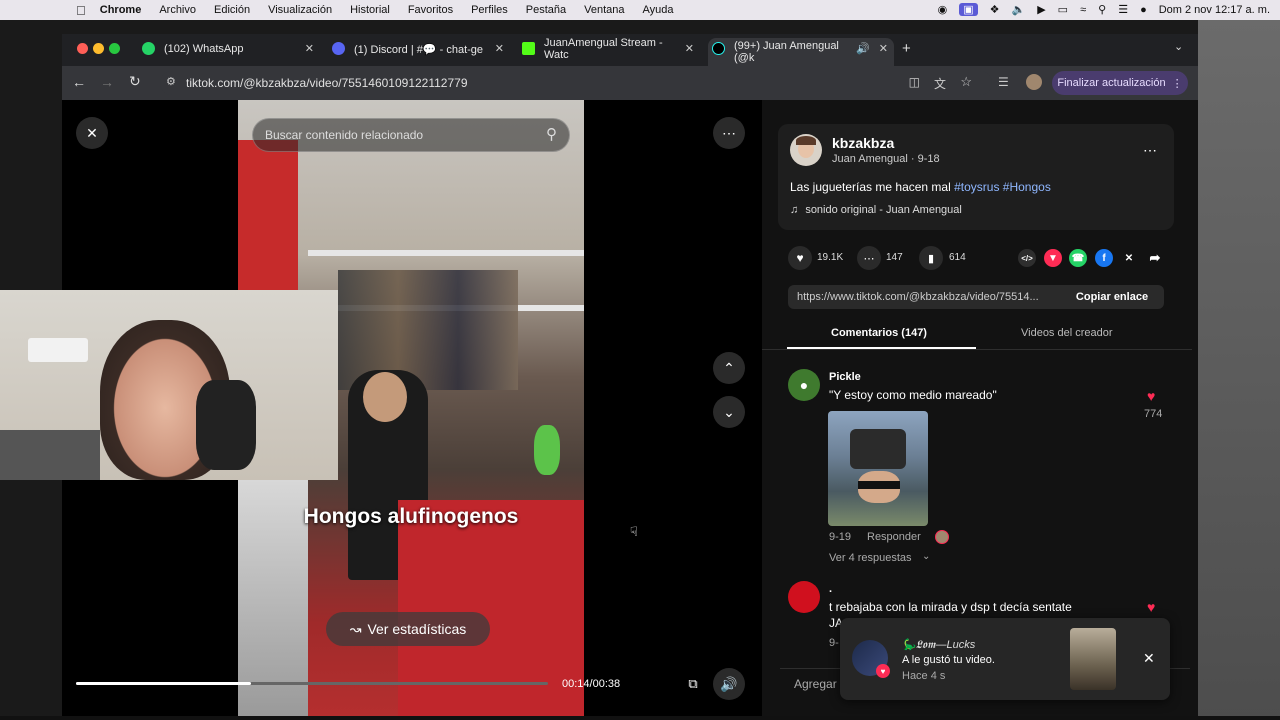 Image resolution: width=1280 pixels, height=720 pixels. Describe the element at coordinates (408, 629) in the screenshot. I see `view-stats-button: ↝ Ver estadísticas` at that location.